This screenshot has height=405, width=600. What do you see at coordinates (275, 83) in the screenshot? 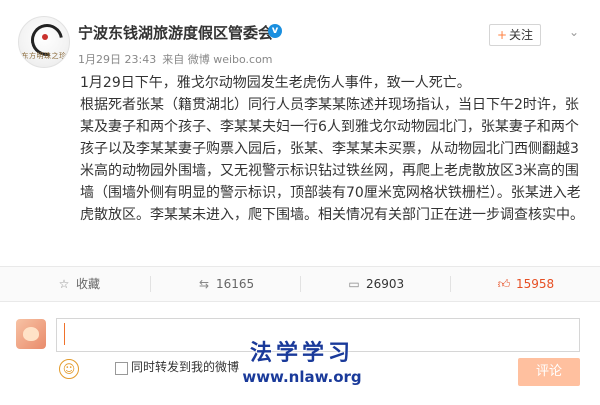
I see `post-paragraph: 1月29日下午，雅戈尔动物园发生老虎伤人事件，致一人死亡。` at bounding box center [275, 83].